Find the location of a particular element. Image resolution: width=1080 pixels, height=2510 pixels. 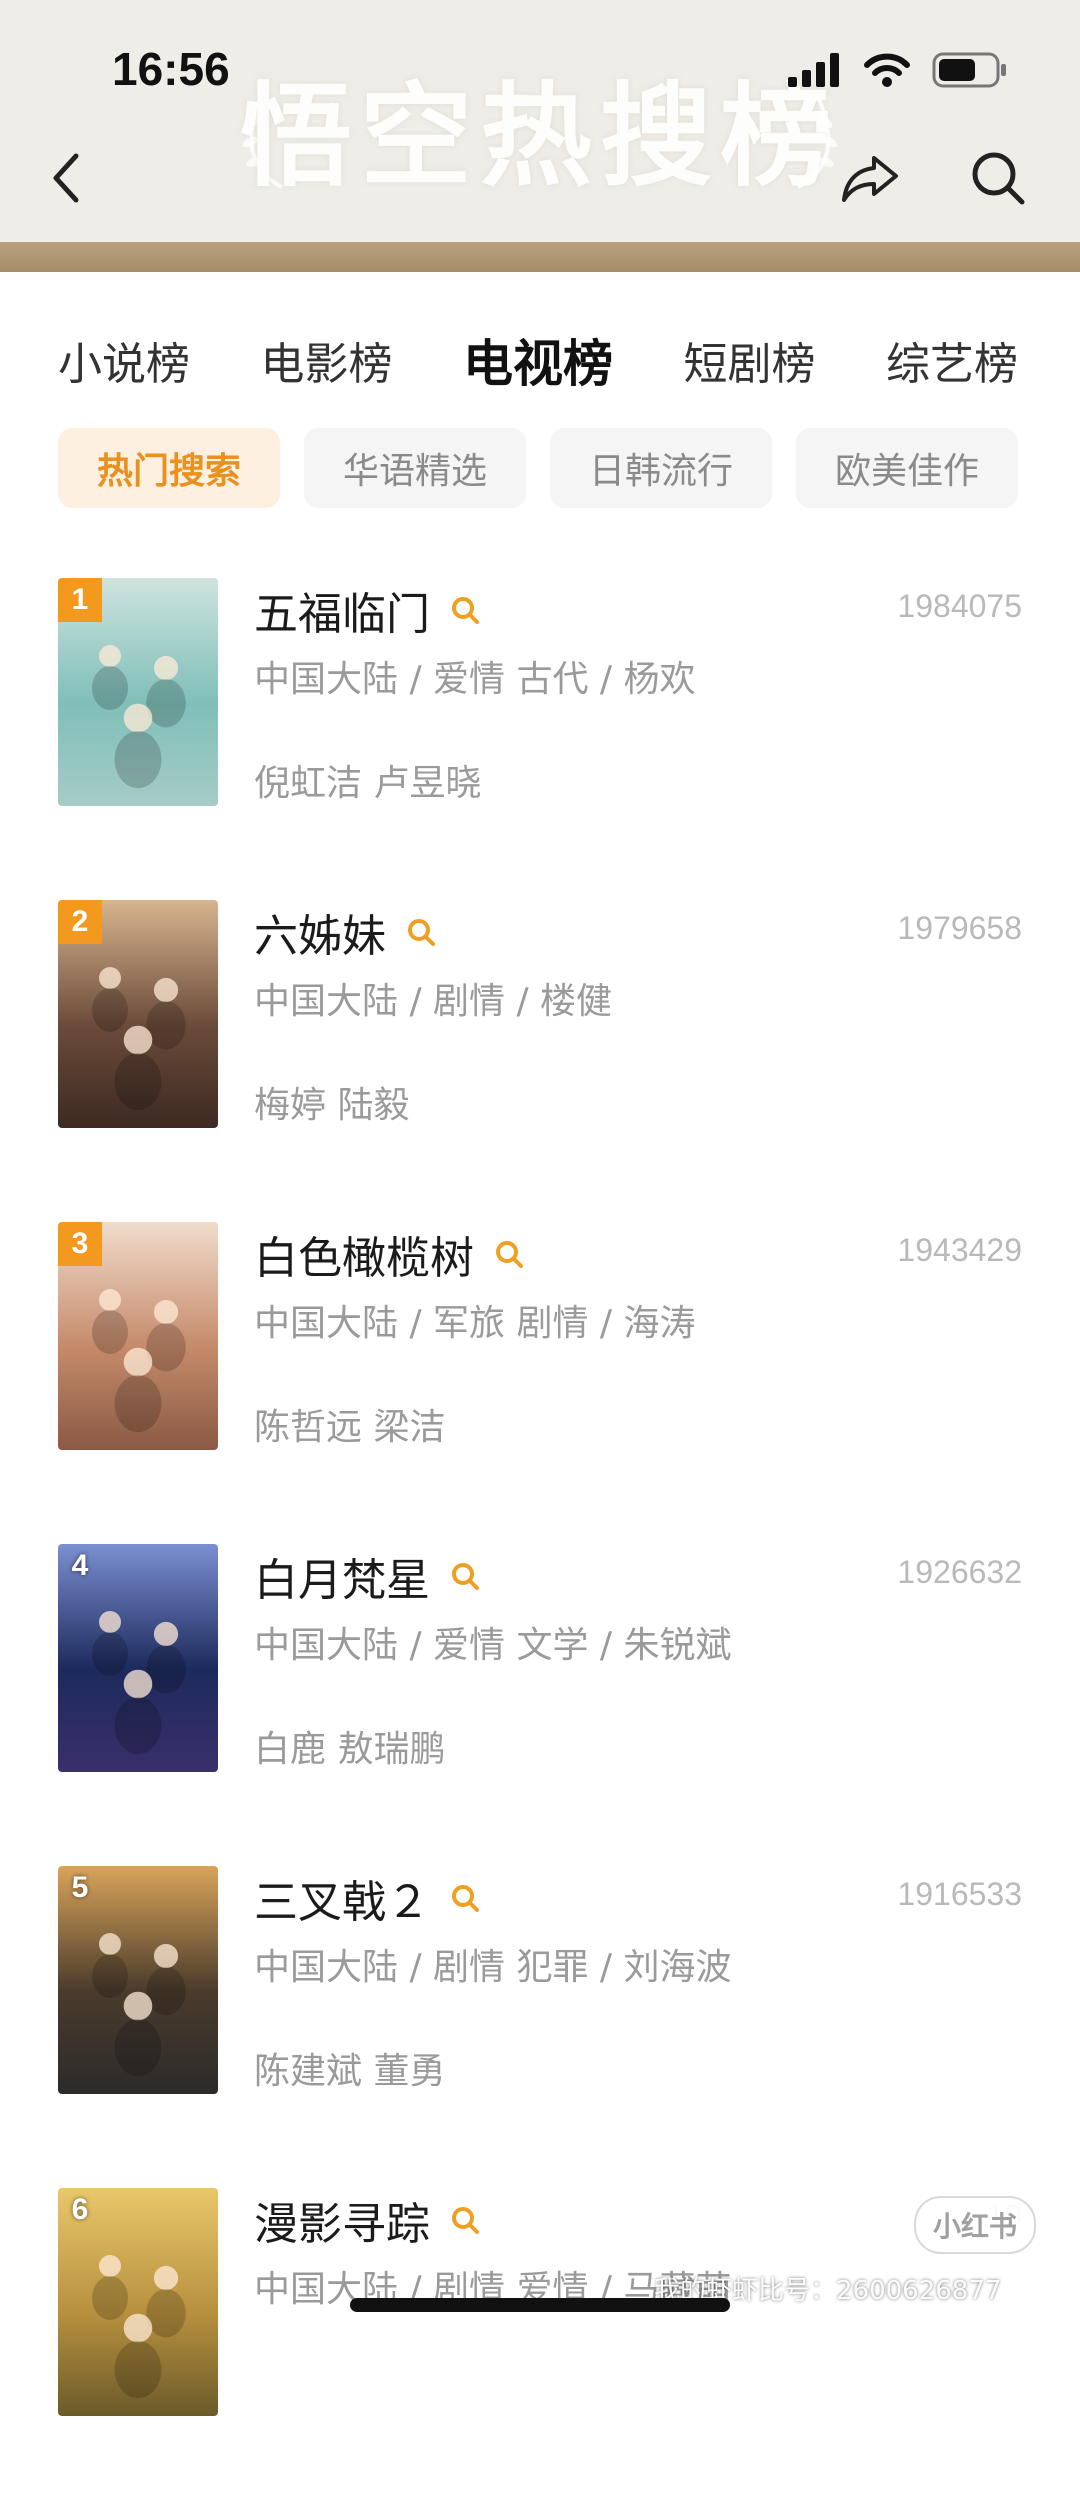

item-title: 三叉戟２ is located at coordinates (342, 1898).